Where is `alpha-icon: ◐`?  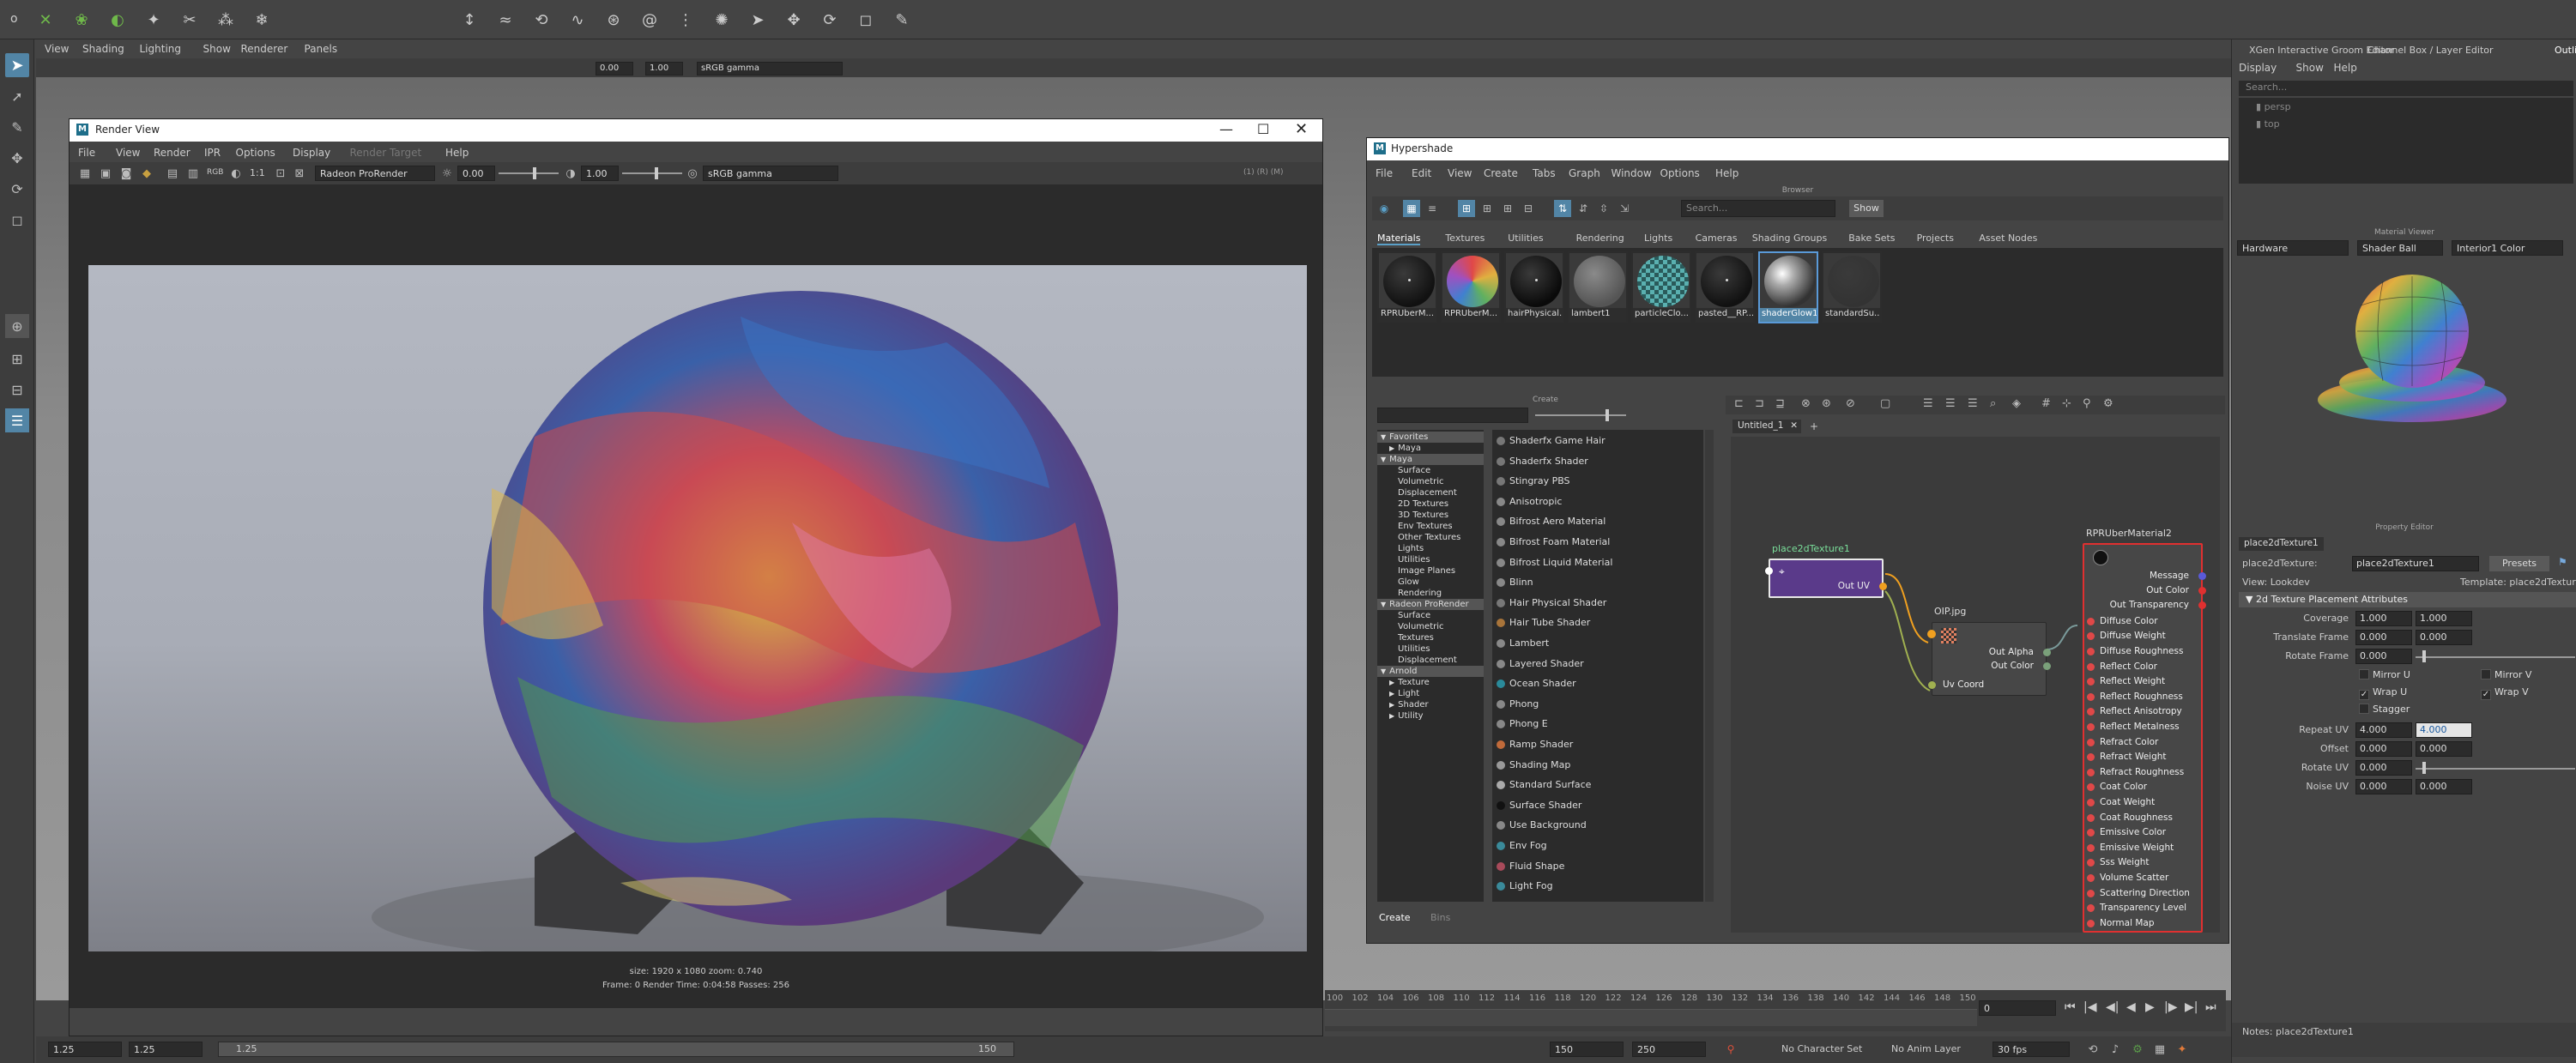
alpha-icon: ◐ is located at coordinates (236, 173).